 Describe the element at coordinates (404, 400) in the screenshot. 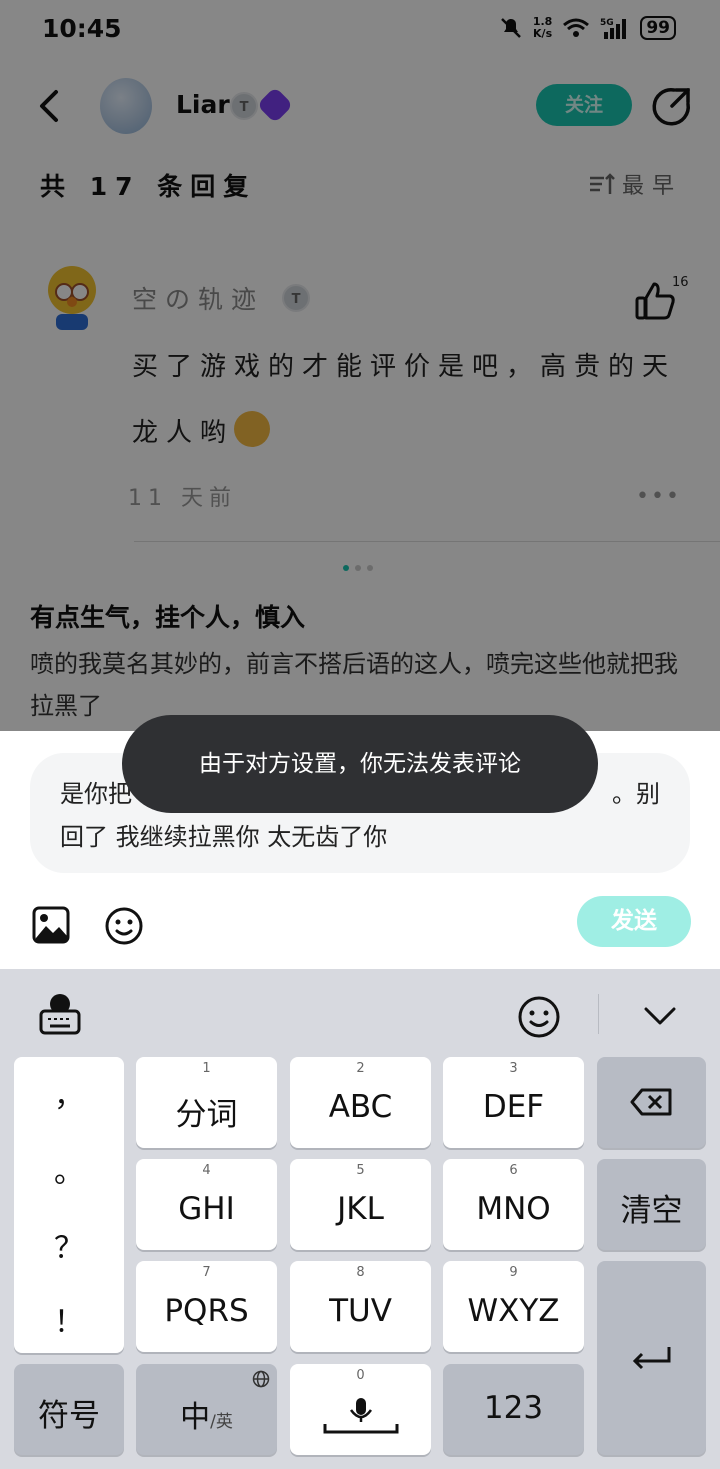

I see `comment-text: 买了游戏的才能评价是吧，高贵的天龙人哟` at that location.